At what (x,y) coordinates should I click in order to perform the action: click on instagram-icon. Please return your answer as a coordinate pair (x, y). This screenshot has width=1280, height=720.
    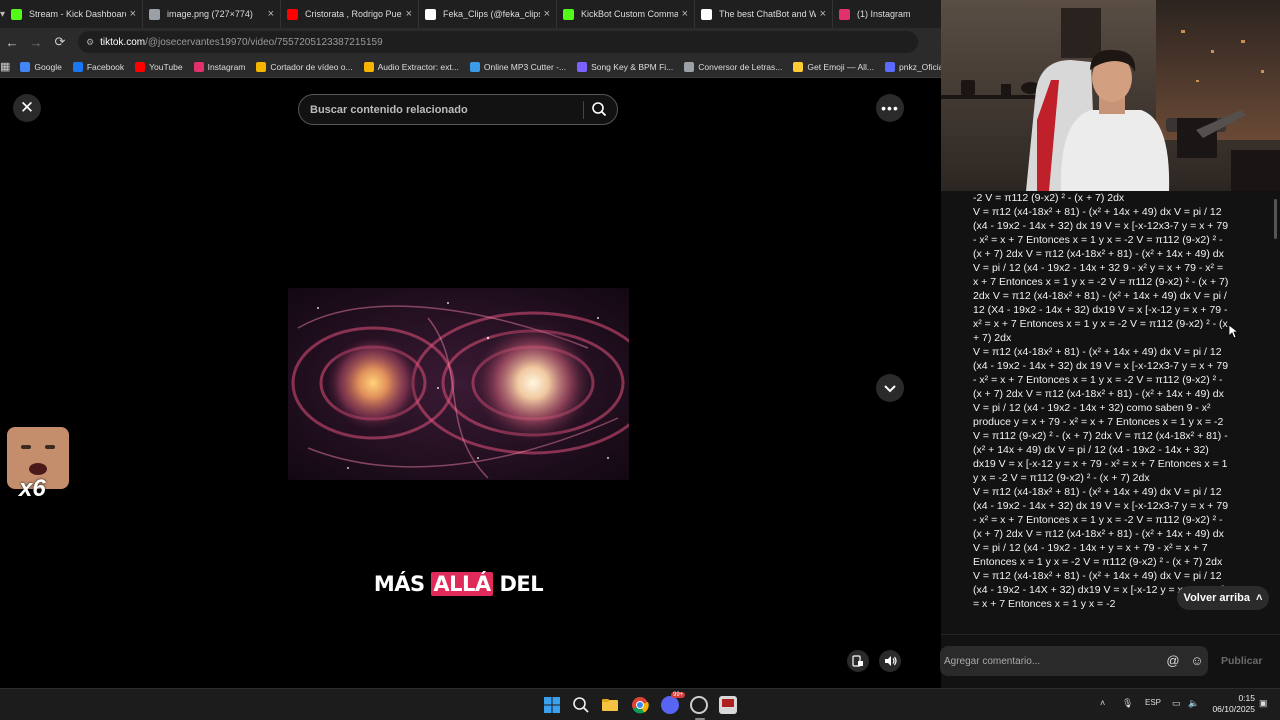
    Looking at the image, I should click on (845, 14).